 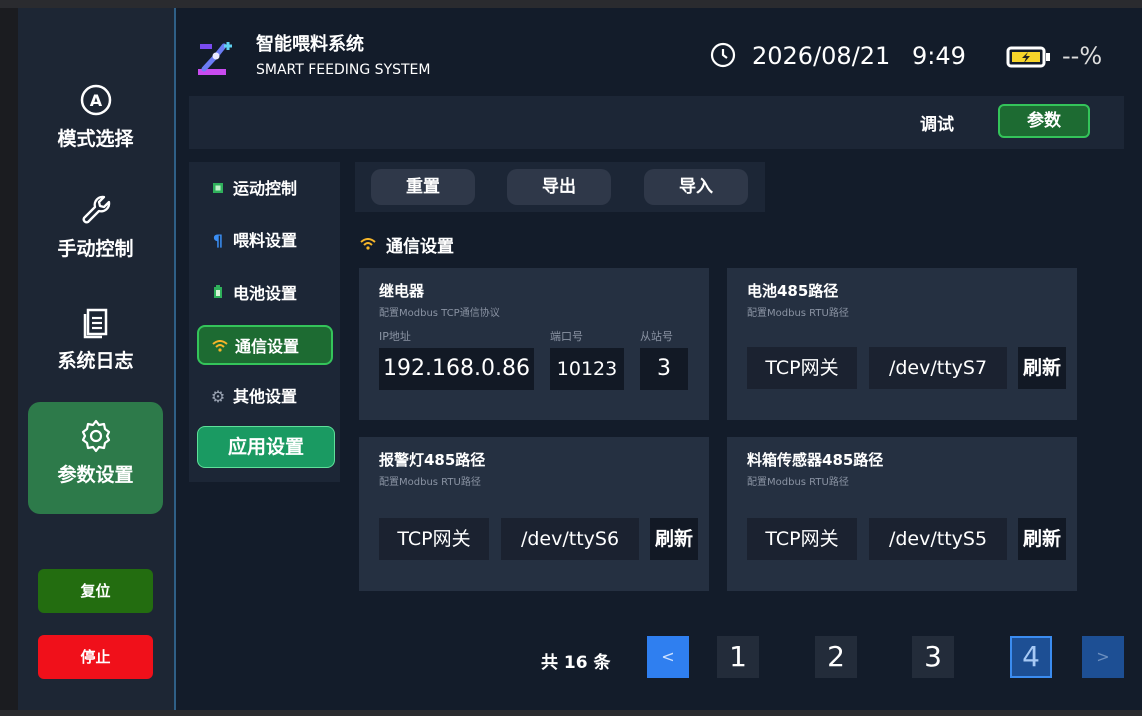 What do you see at coordinates (395, 336) in the screenshot?
I see `ip-label: IP地址` at bounding box center [395, 336].